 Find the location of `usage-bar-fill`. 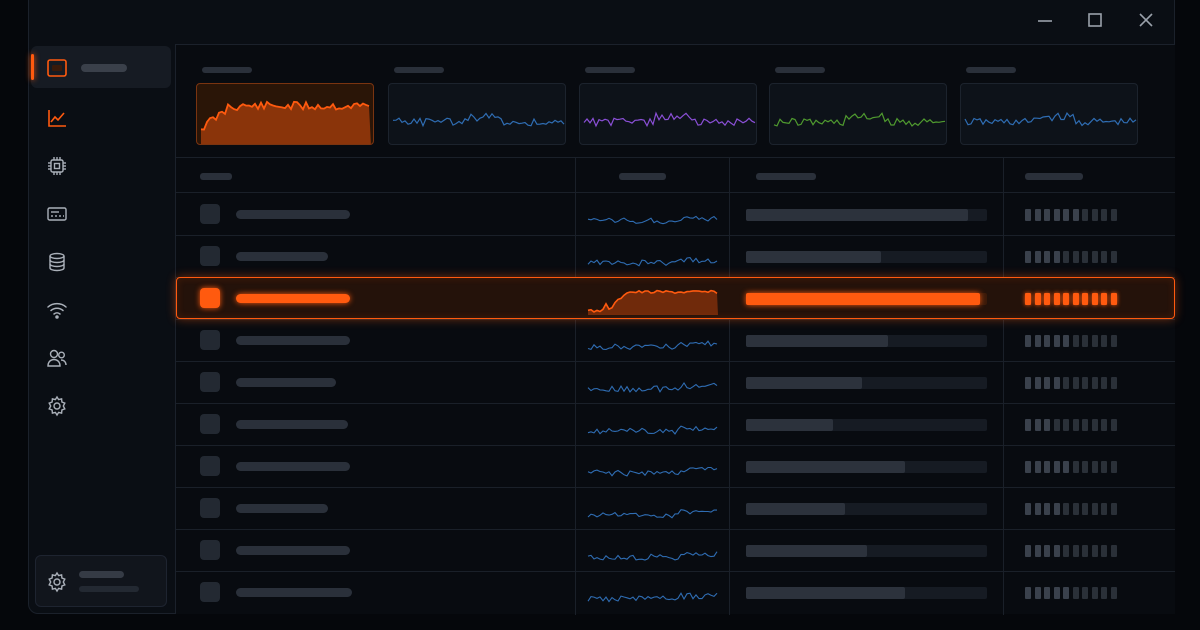

usage-bar-fill is located at coordinates (804, 383).